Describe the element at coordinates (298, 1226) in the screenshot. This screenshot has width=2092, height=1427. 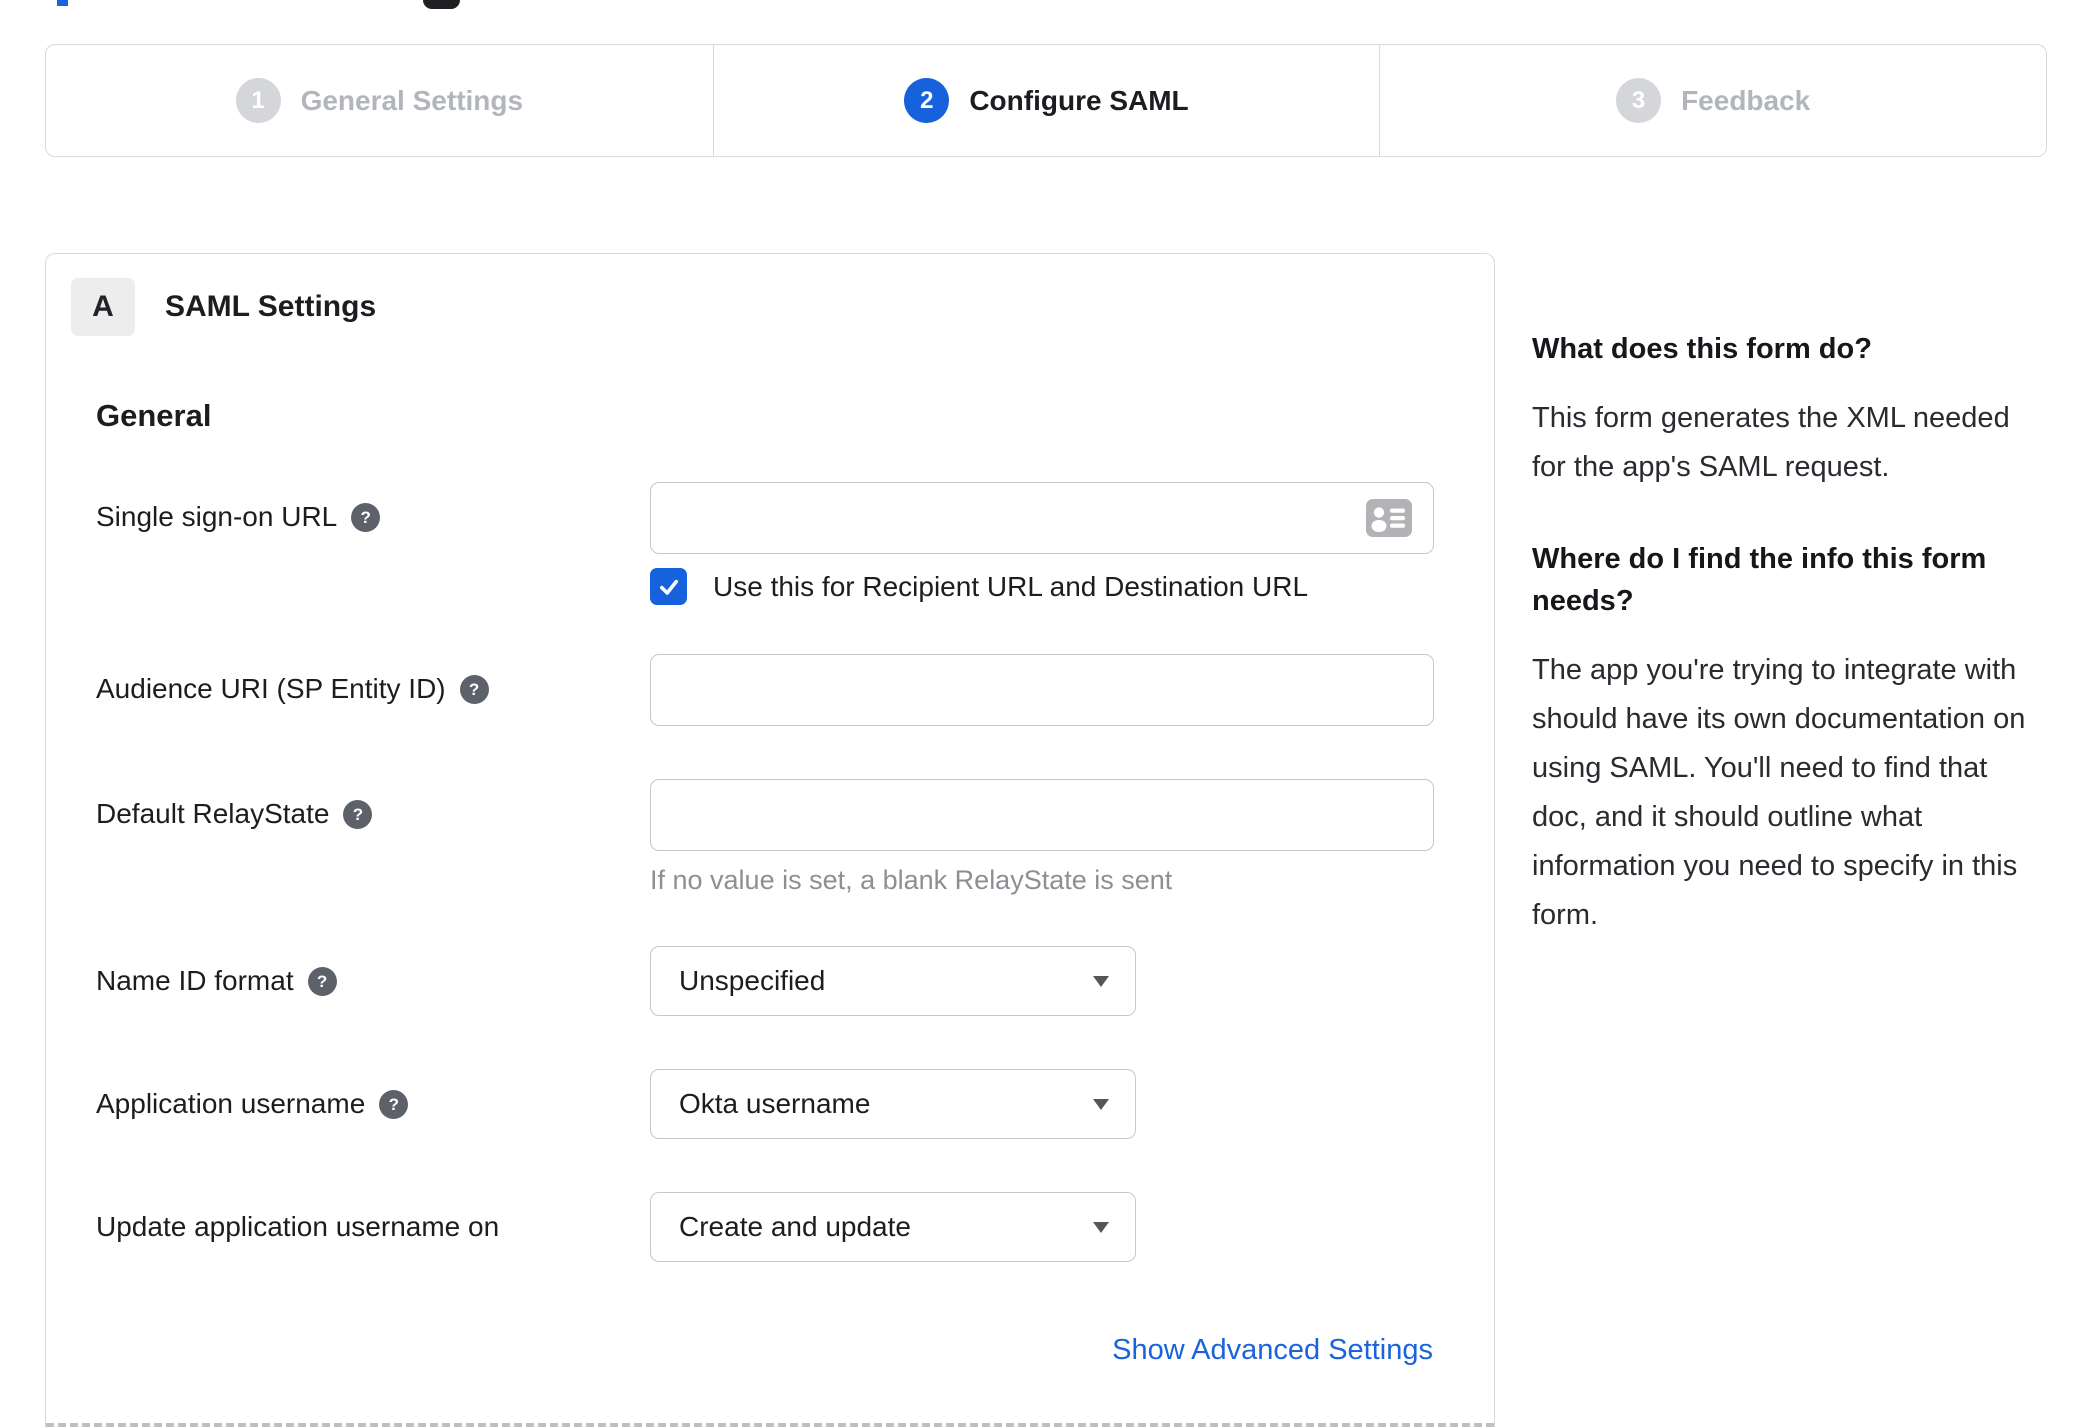
I see `update-application-username-label: Update application username on` at that location.